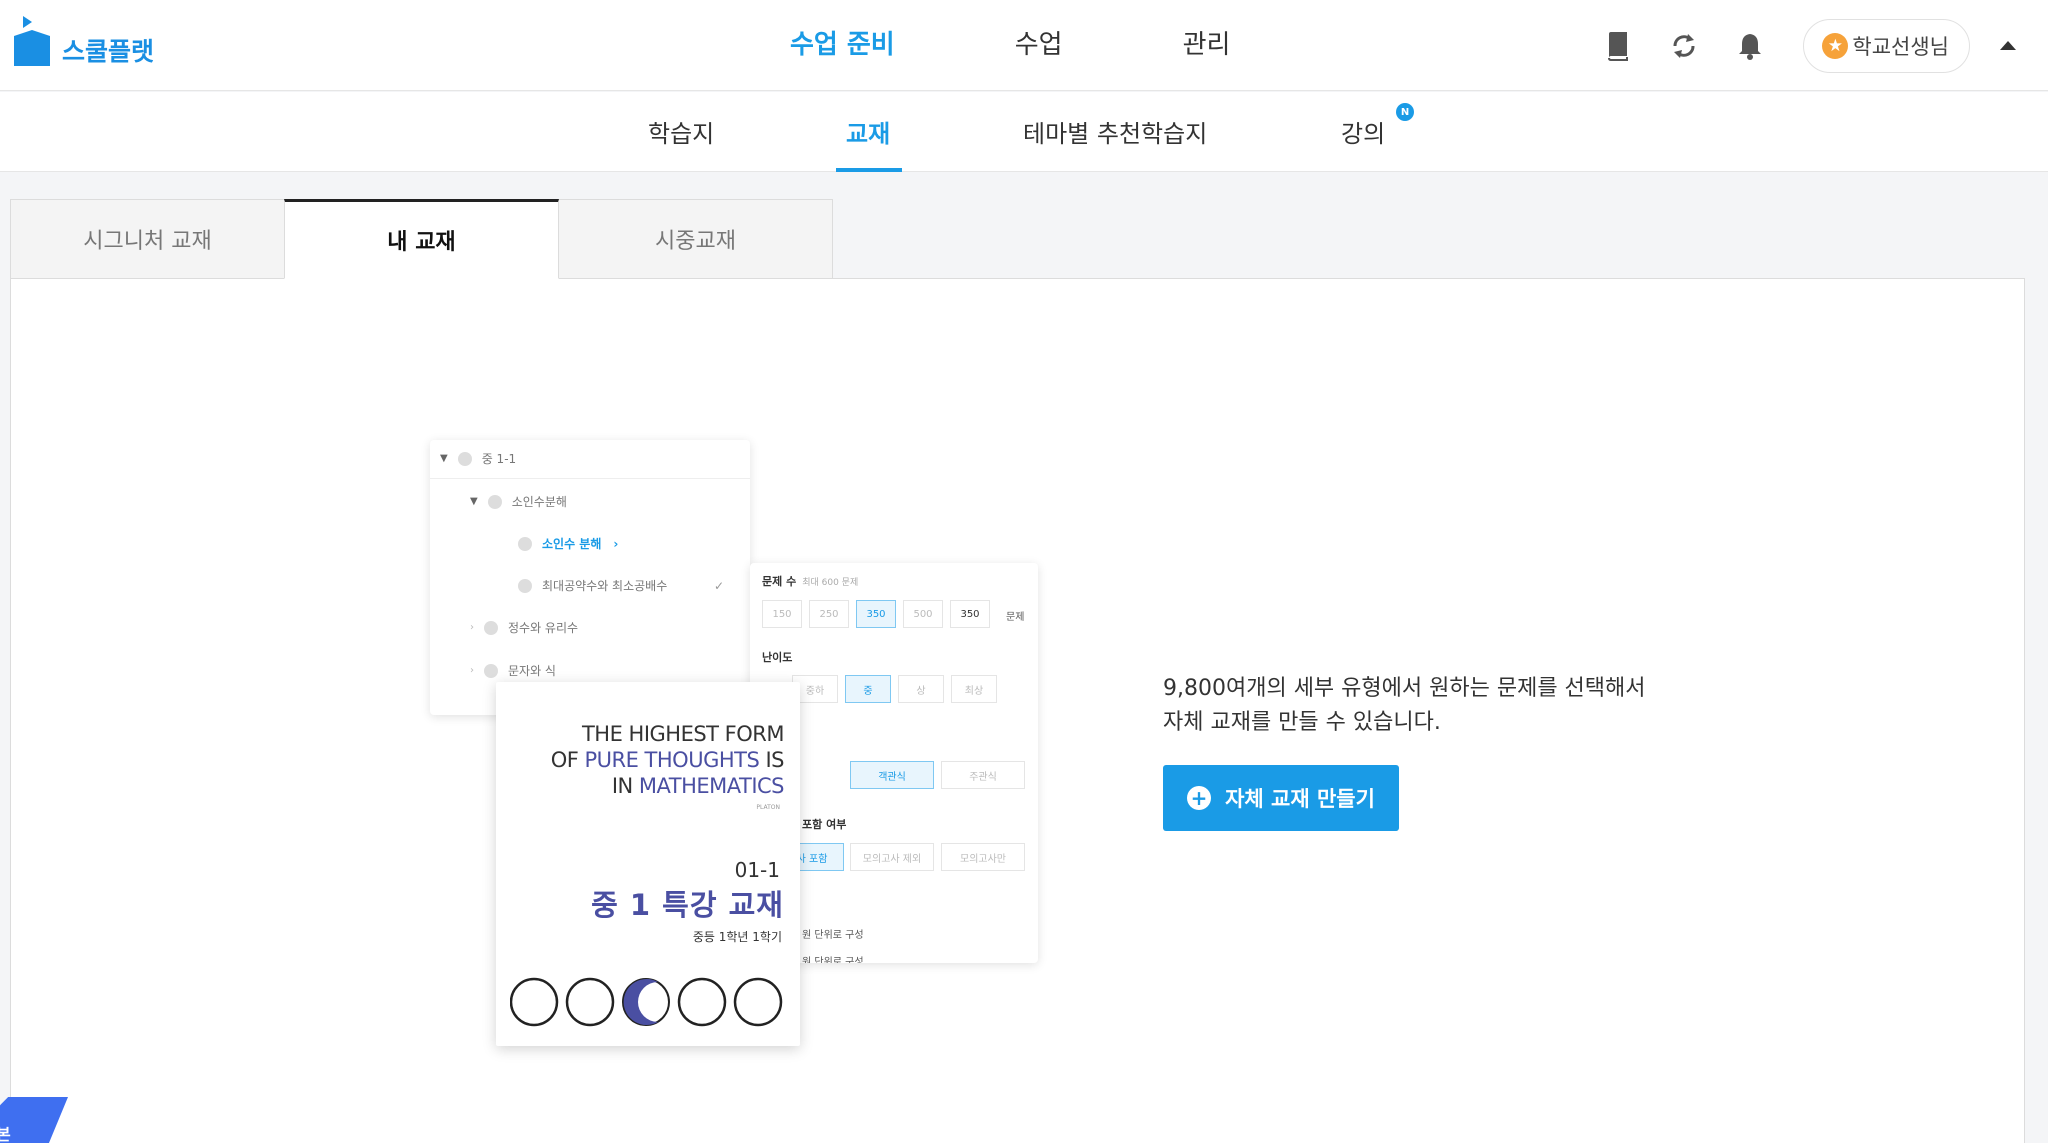  What do you see at coordinates (974, 689) in the screenshot?
I see `difficulty-option: 최상` at bounding box center [974, 689].